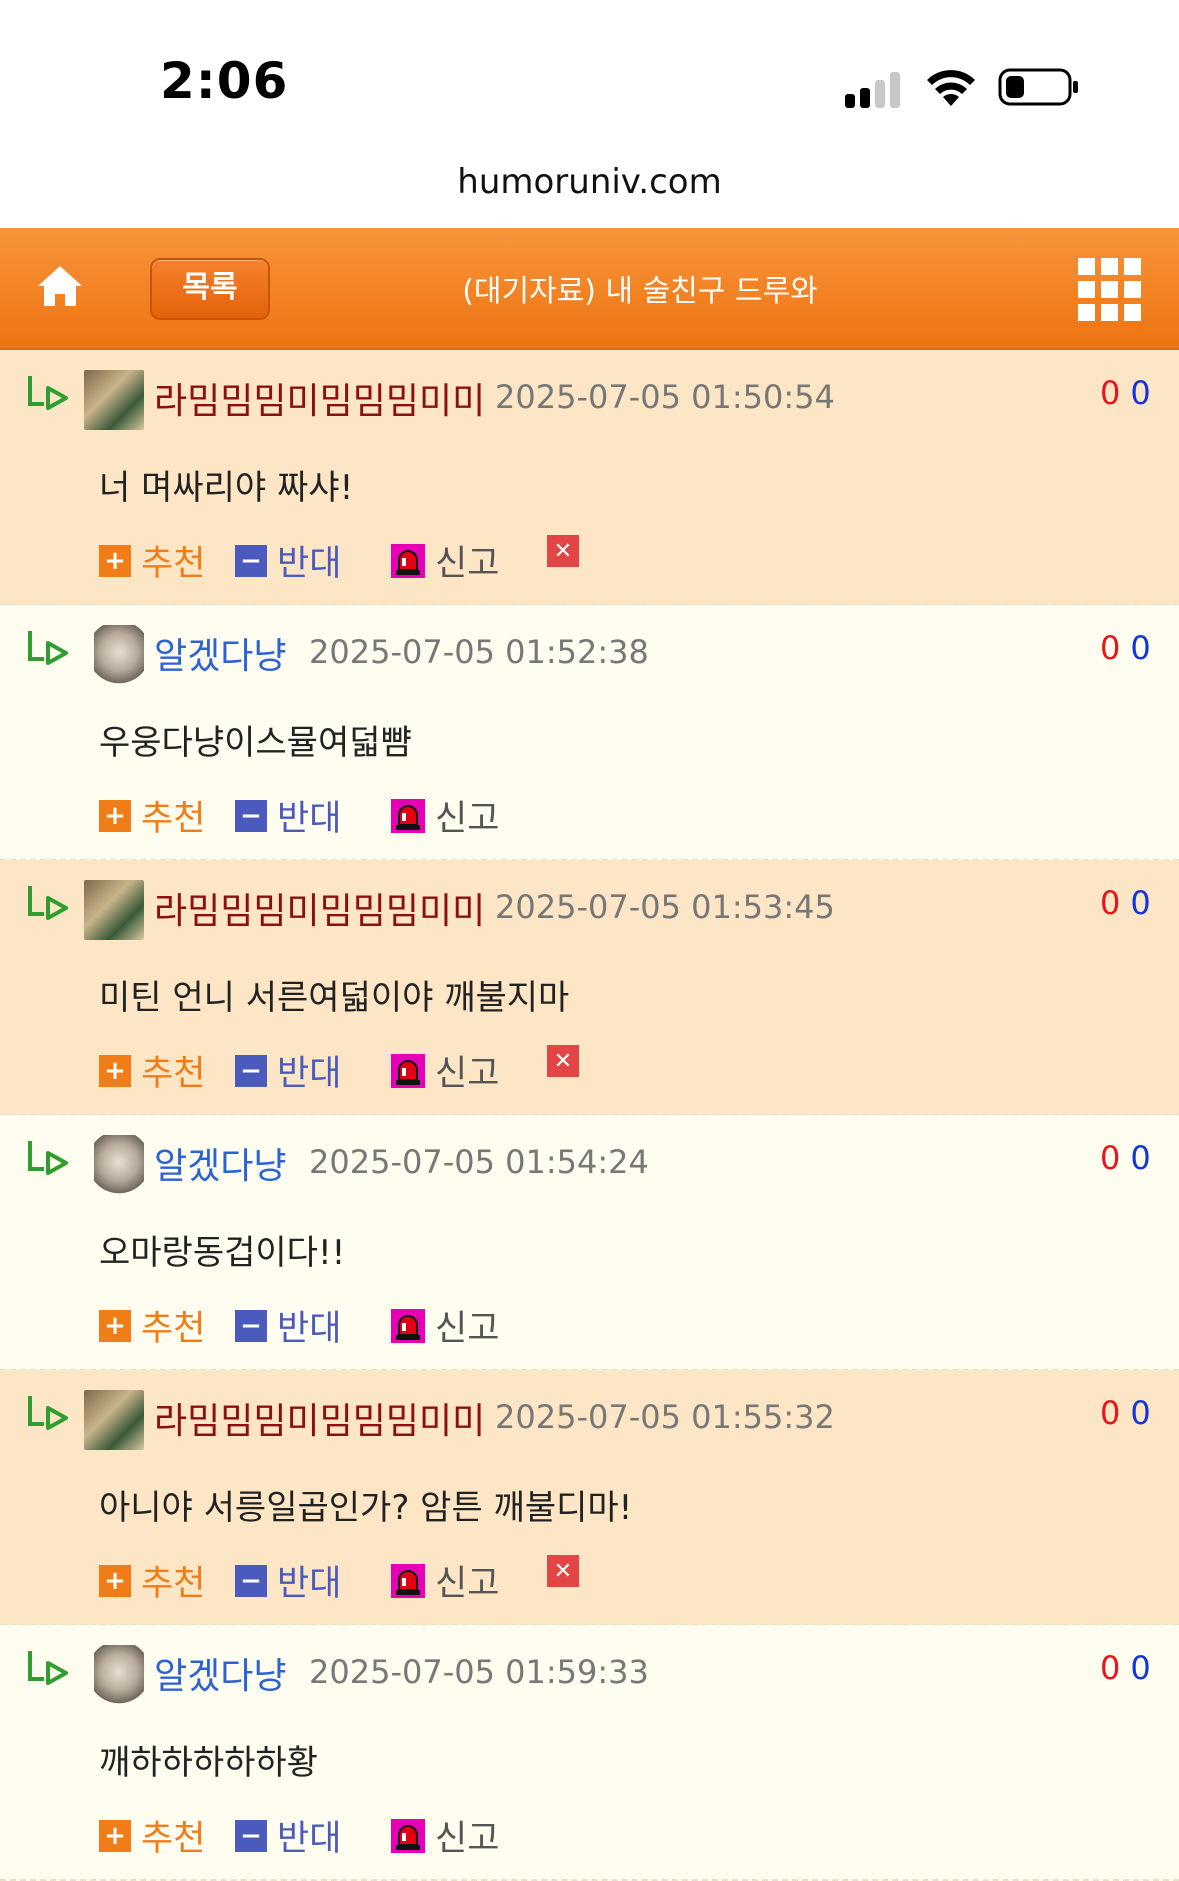 The width and height of the screenshot is (1179, 1881). What do you see at coordinates (1038, 87) in the screenshot?
I see `battery-icon` at bounding box center [1038, 87].